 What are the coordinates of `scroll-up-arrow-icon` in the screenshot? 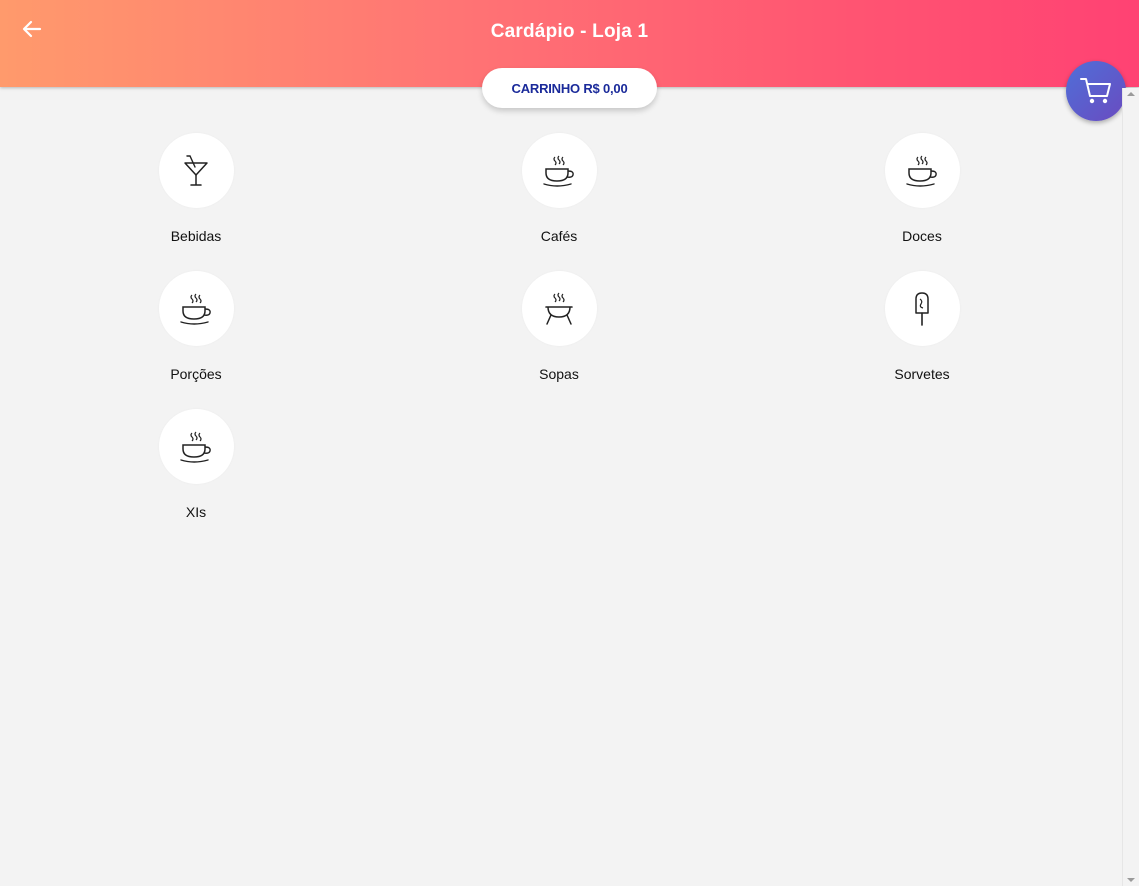 It's located at (1131, 94).